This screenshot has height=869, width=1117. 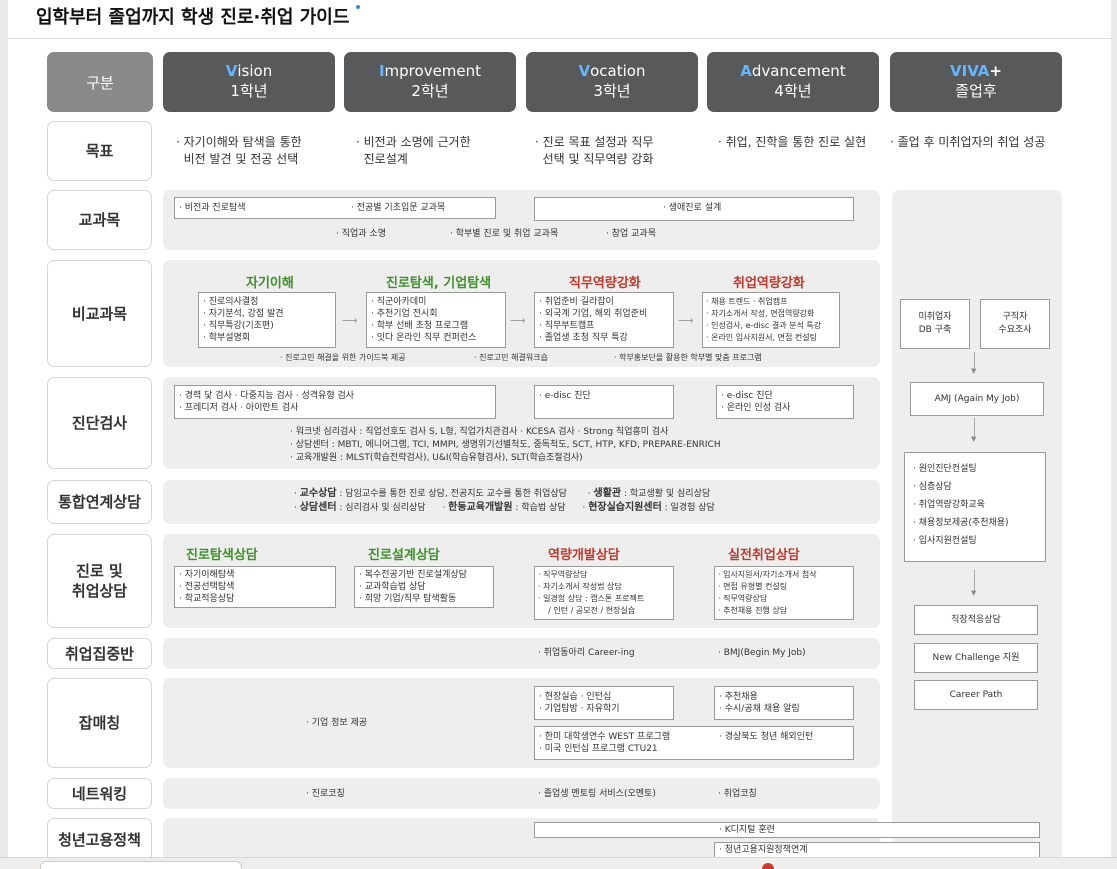 I want to click on row-label-integrated: 통합연계상담, so click(x=99, y=502).